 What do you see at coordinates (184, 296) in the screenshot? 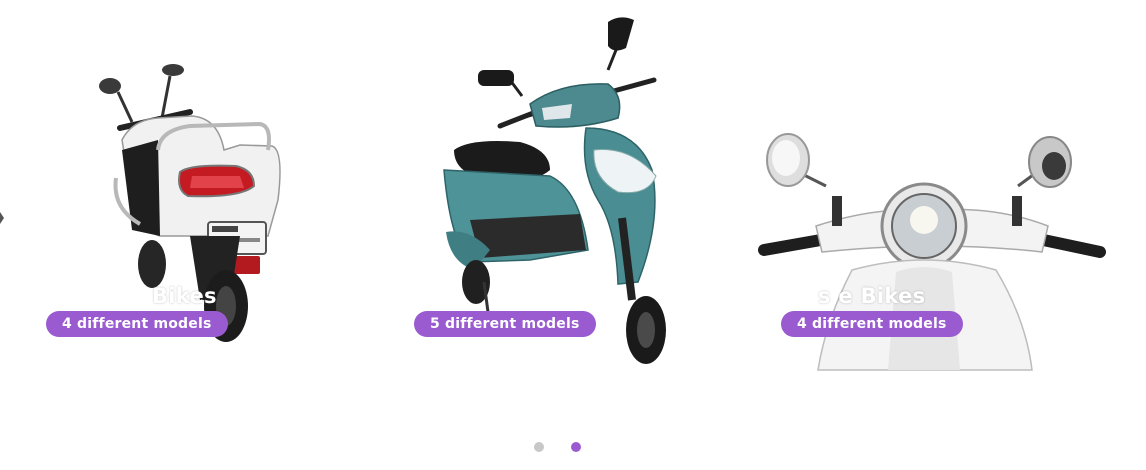
I see `slide-title: Bikes` at bounding box center [184, 296].